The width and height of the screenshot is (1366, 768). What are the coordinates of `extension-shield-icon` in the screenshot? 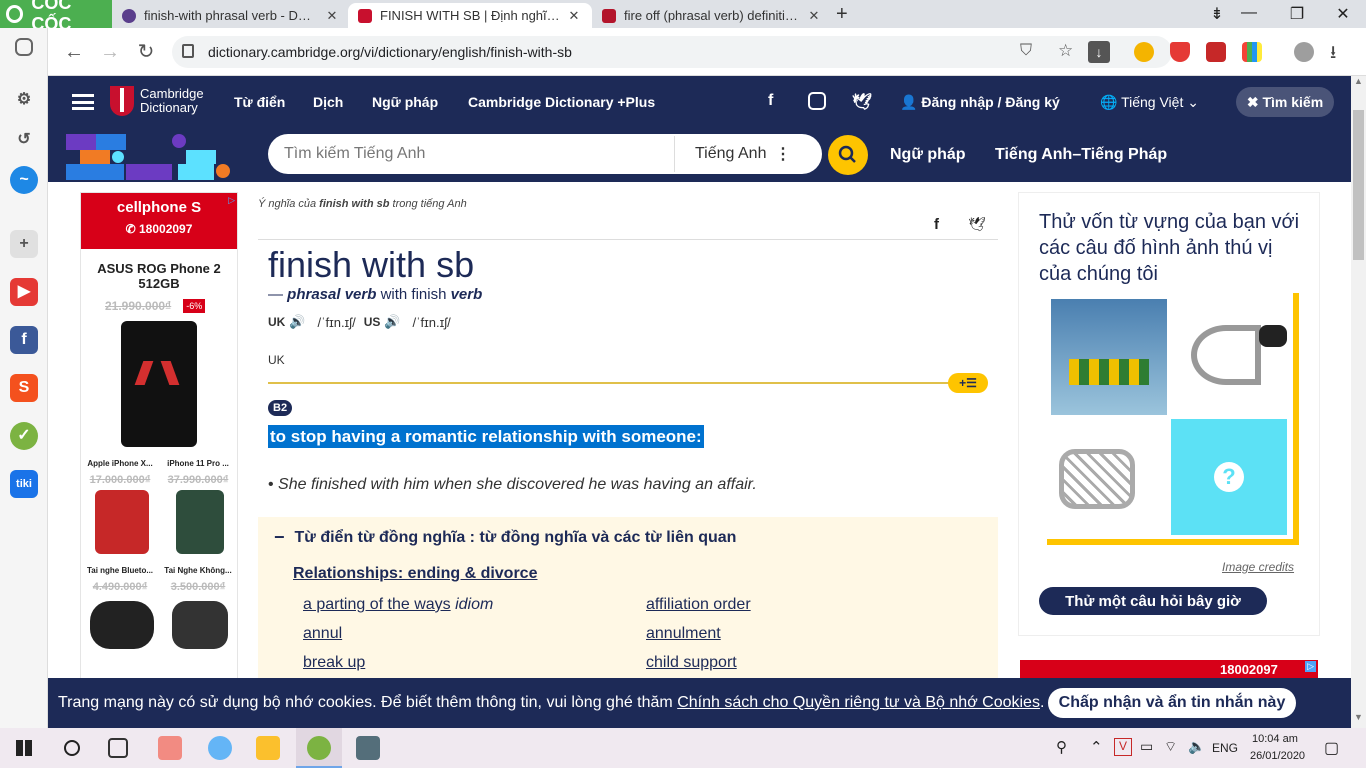 It's located at (1180, 52).